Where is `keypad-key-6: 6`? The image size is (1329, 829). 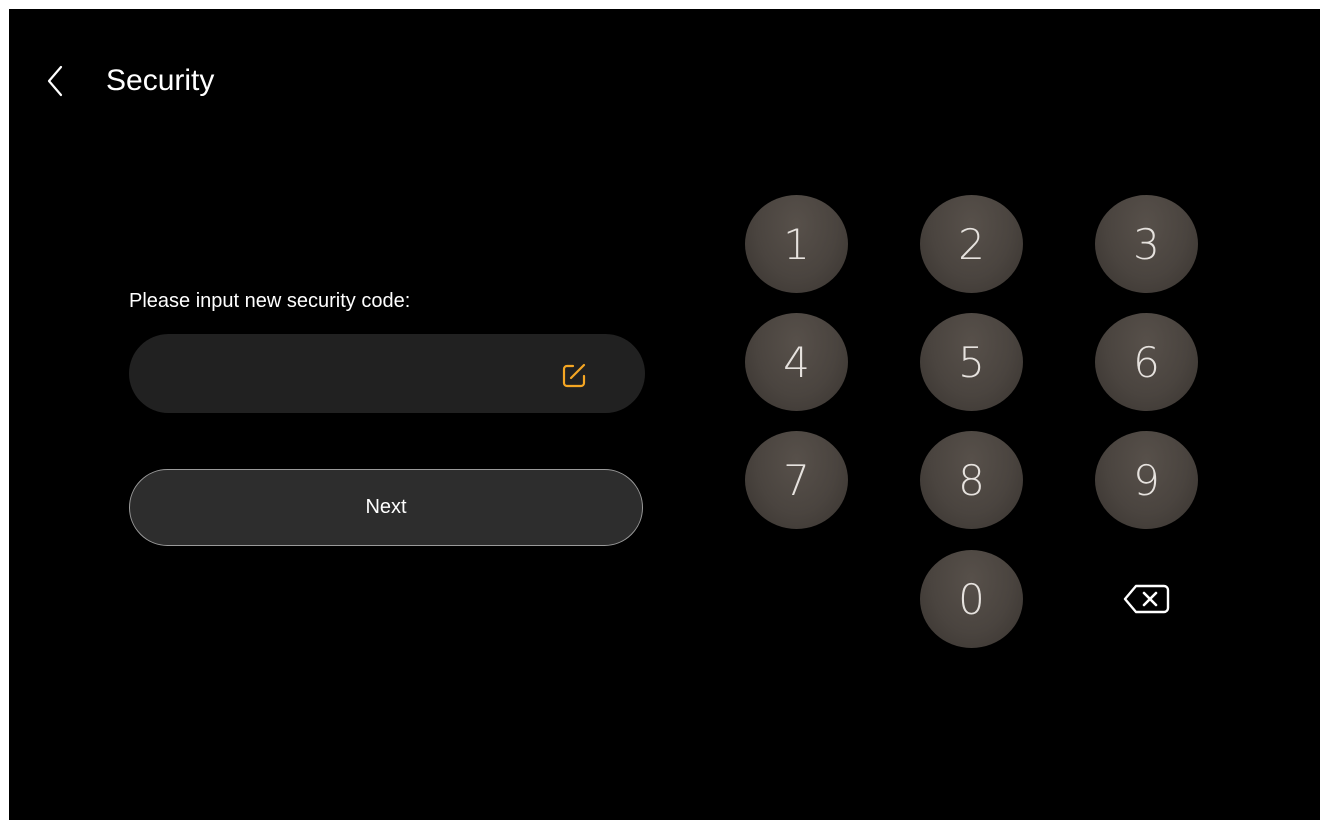
keypad-key-6: 6 is located at coordinates (1146, 362).